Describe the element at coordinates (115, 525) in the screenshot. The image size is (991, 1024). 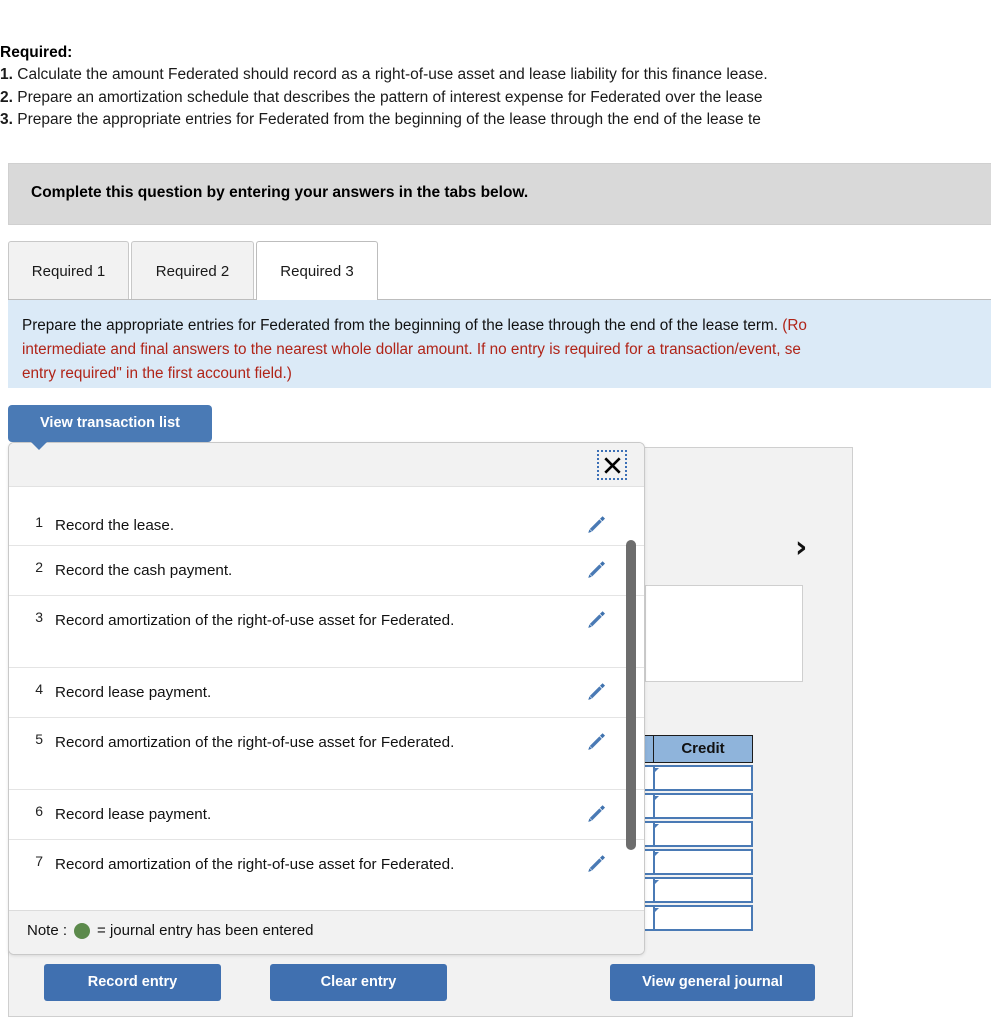
I see `transaction-description: Record the lease.` at that location.